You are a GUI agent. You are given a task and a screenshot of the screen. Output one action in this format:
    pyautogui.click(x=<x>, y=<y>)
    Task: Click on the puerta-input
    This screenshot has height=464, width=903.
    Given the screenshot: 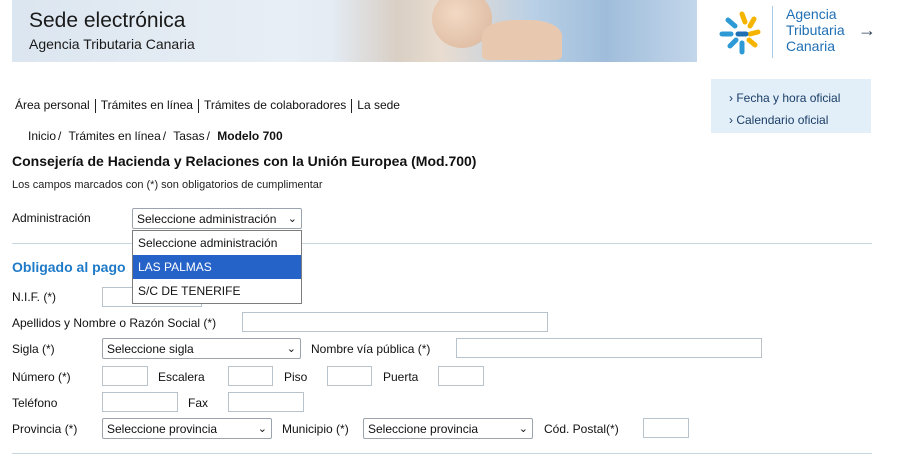 What is the action you would take?
    pyautogui.click(x=461, y=376)
    